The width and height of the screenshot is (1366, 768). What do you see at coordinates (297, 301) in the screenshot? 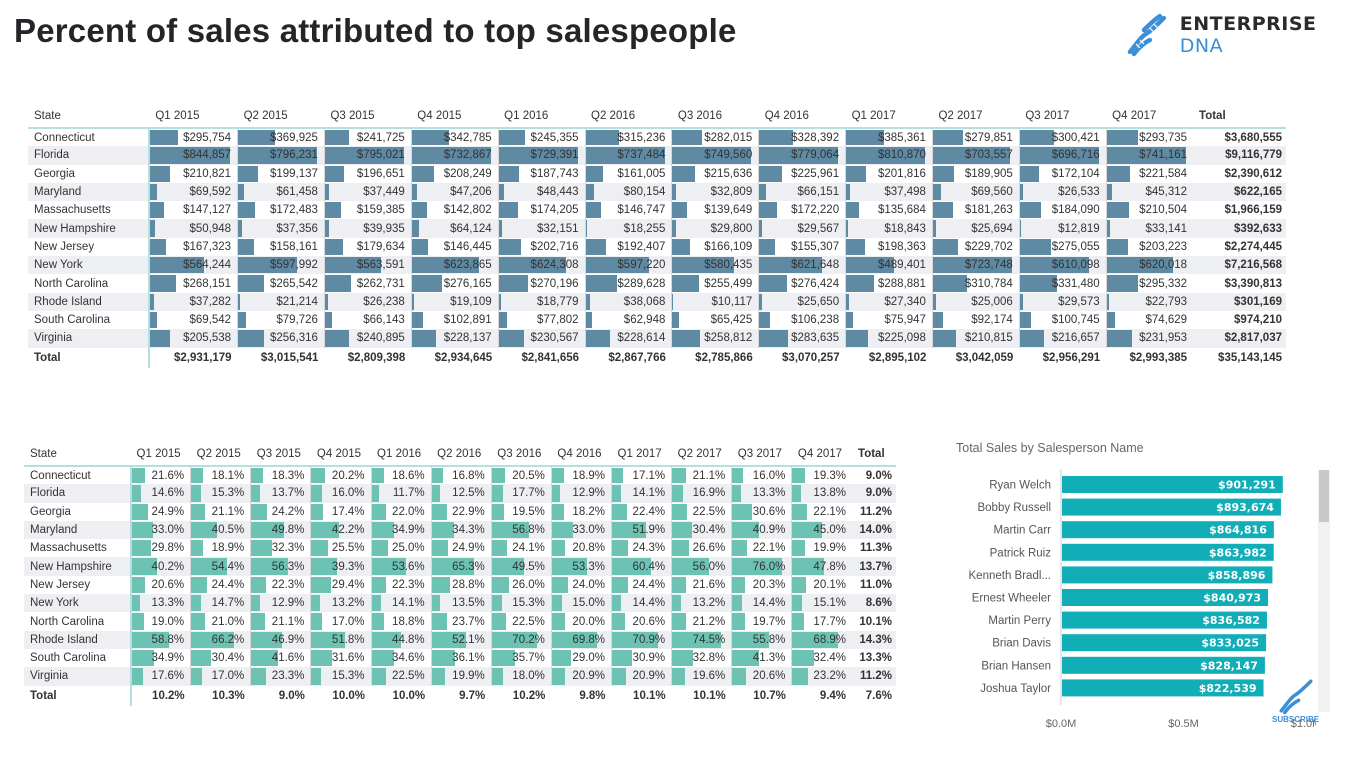
I see `cell-value: $21,214` at bounding box center [297, 301].